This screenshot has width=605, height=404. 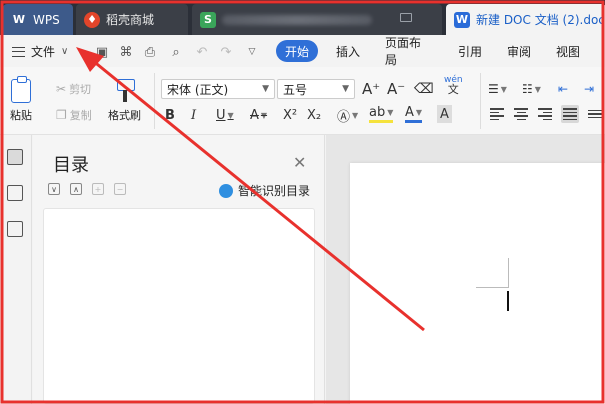 I want to click on tab-label: 稻壳商城, so click(x=130, y=20).